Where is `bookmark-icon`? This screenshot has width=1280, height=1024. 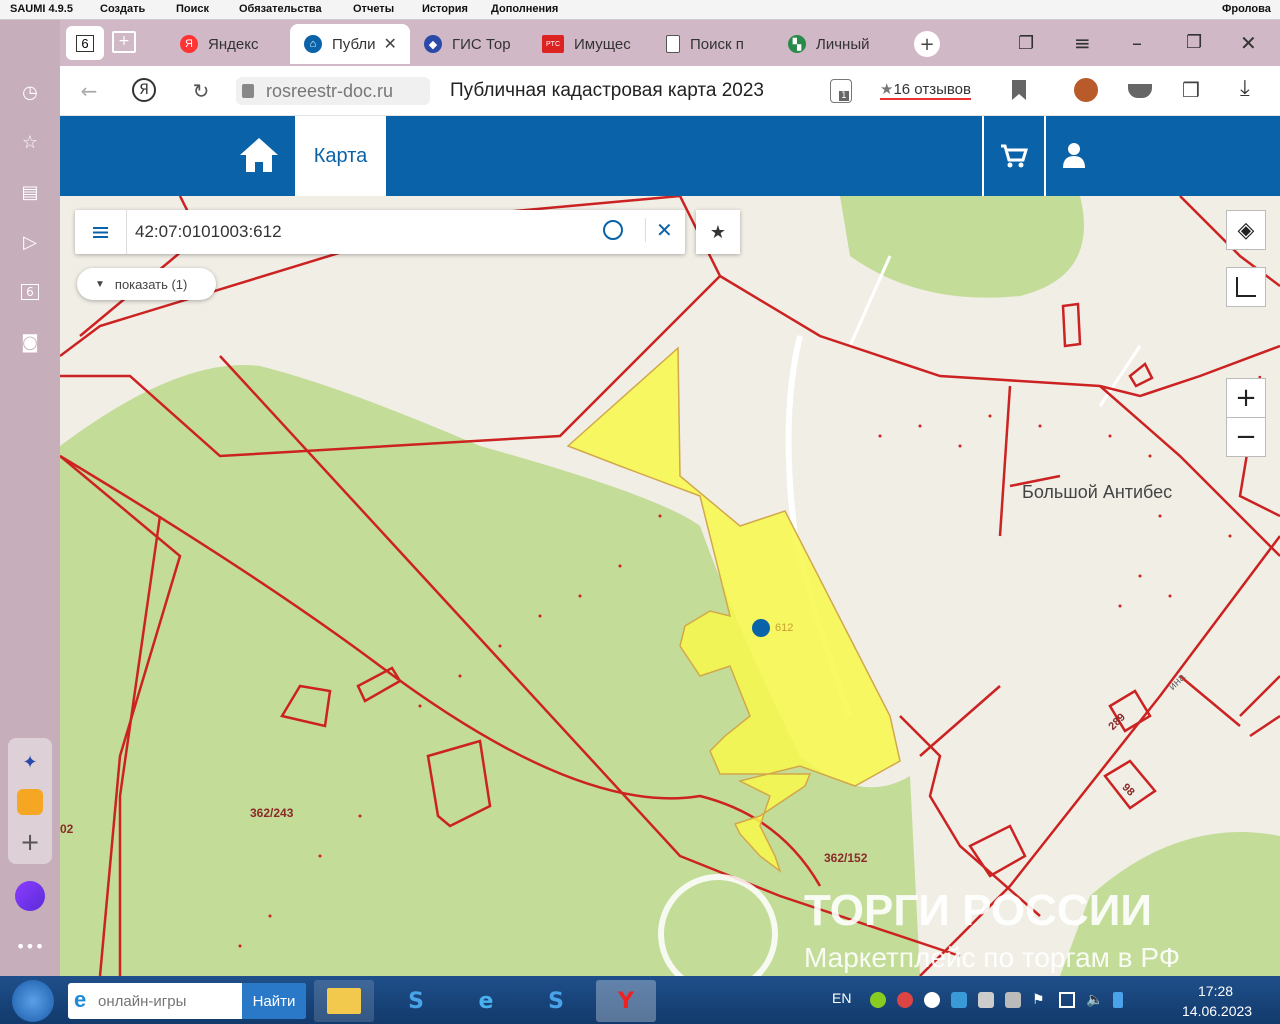 bookmark-icon is located at coordinates (1019, 90).